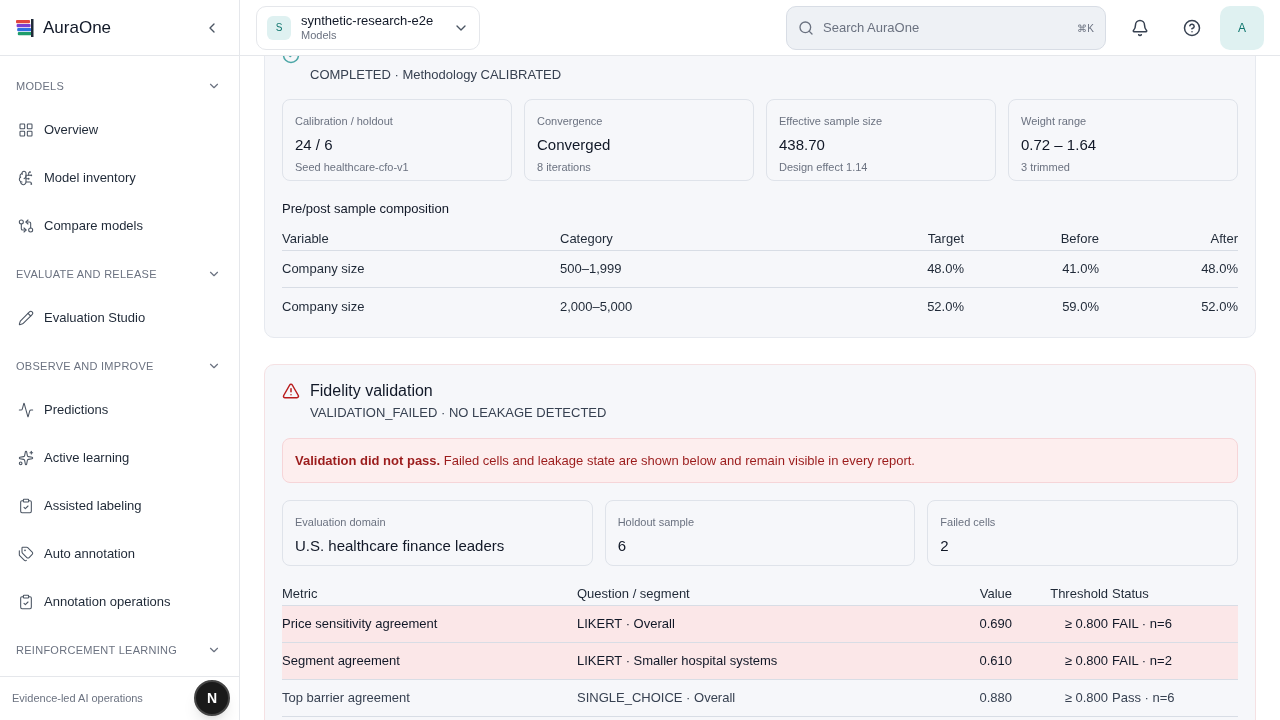 Image resolution: width=1280 pixels, height=720 pixels. What do you see at coordinates (372, 390) in the screenshot?
I see `section-title: Fidelity validation` at bounding box center [372, 390].